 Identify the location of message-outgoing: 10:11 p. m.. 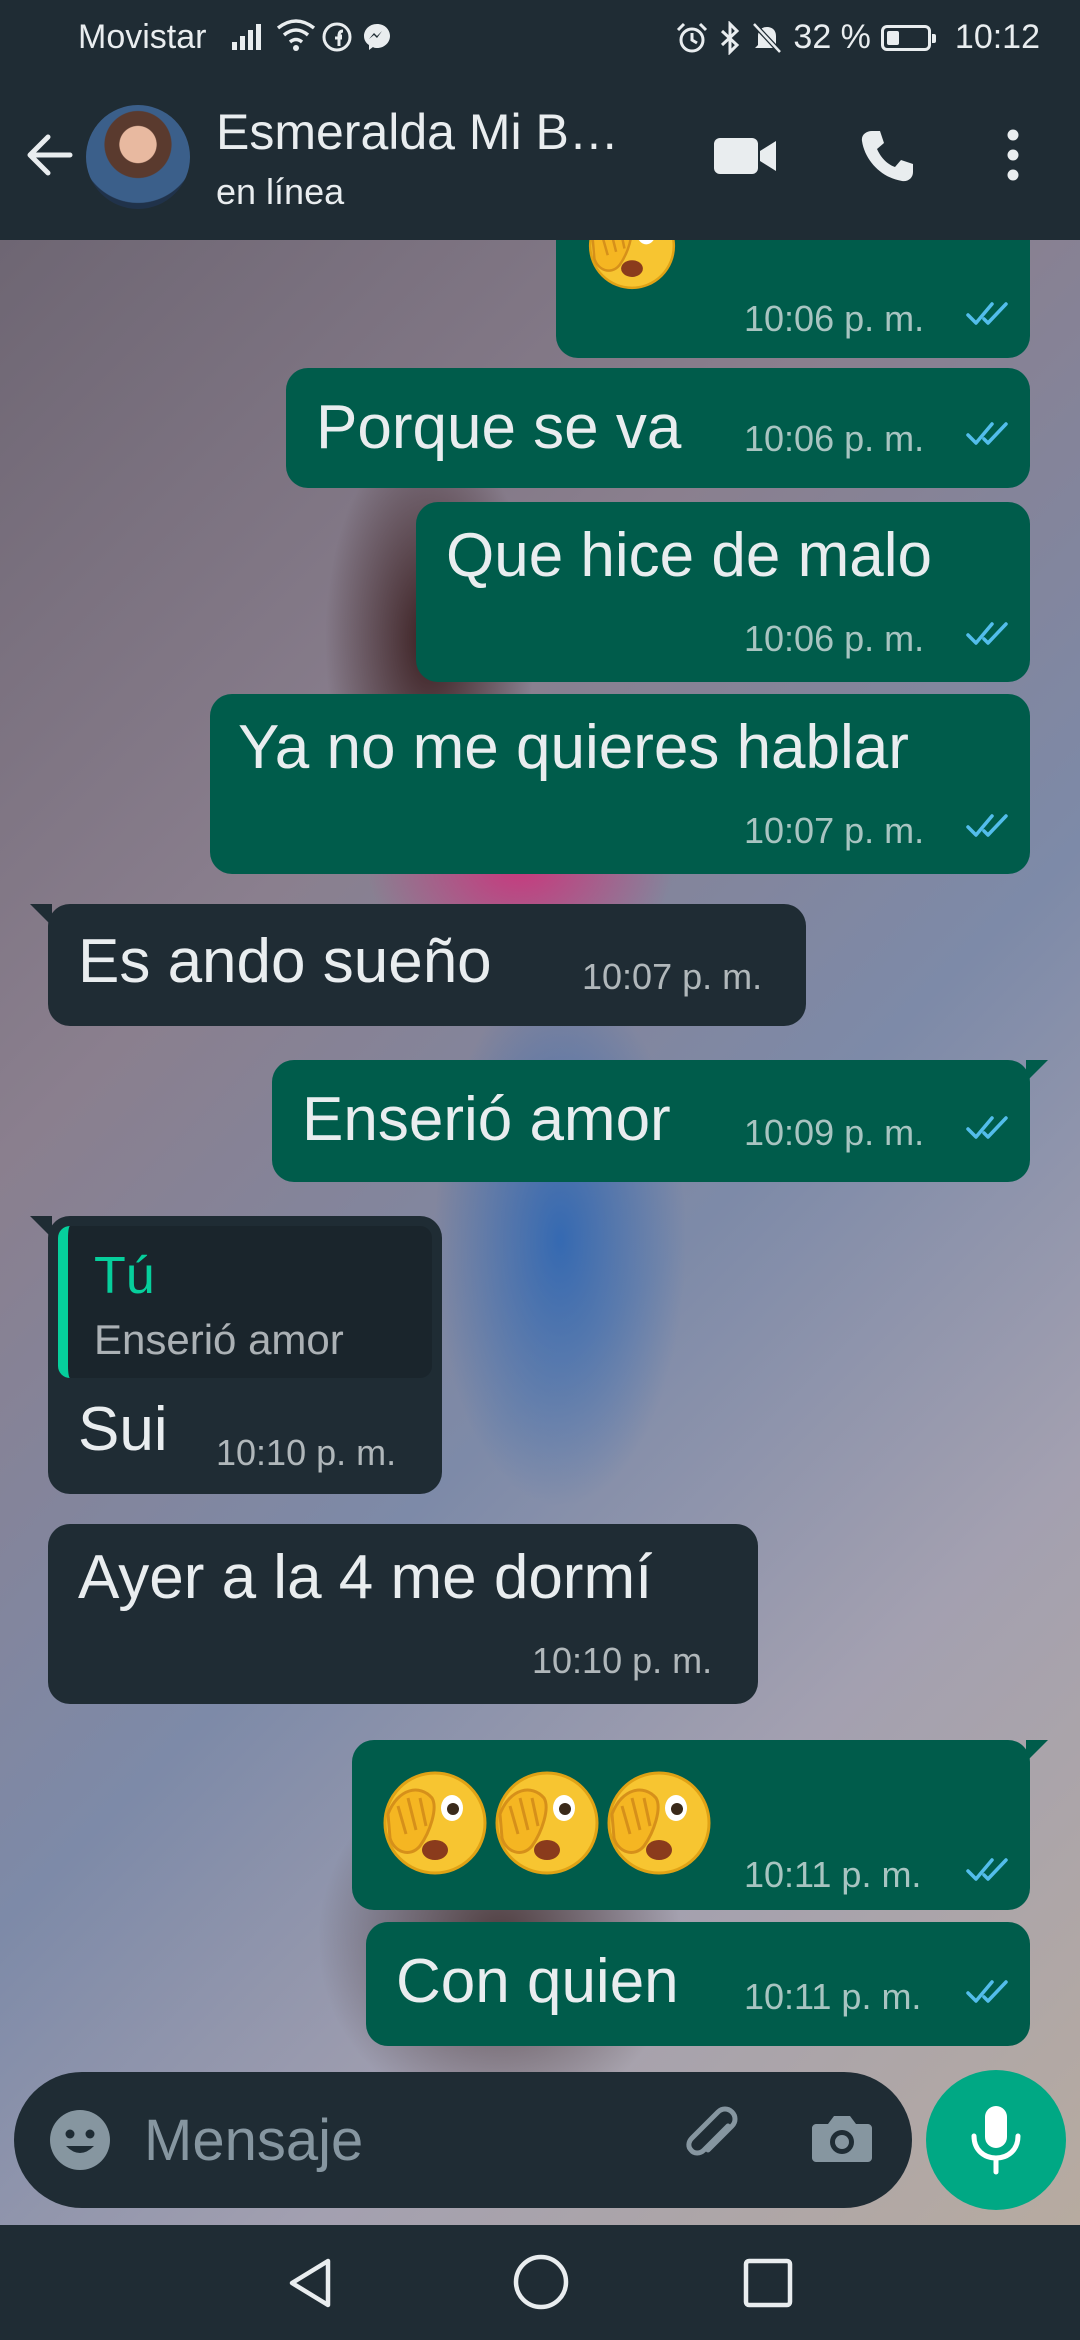
(700, 1825).